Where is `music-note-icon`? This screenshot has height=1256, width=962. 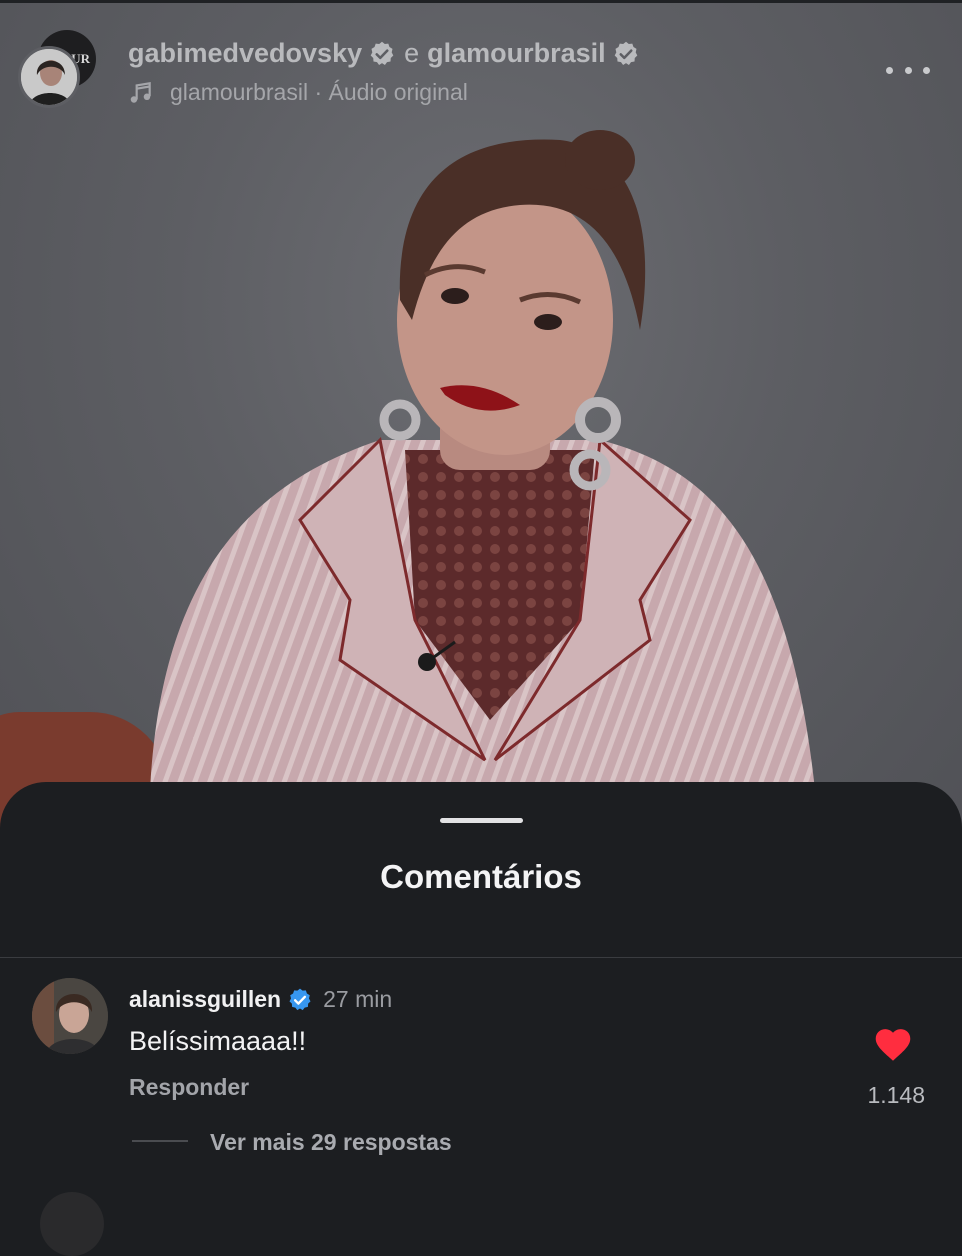
music-note-icon is located at coordinates (140, 92).